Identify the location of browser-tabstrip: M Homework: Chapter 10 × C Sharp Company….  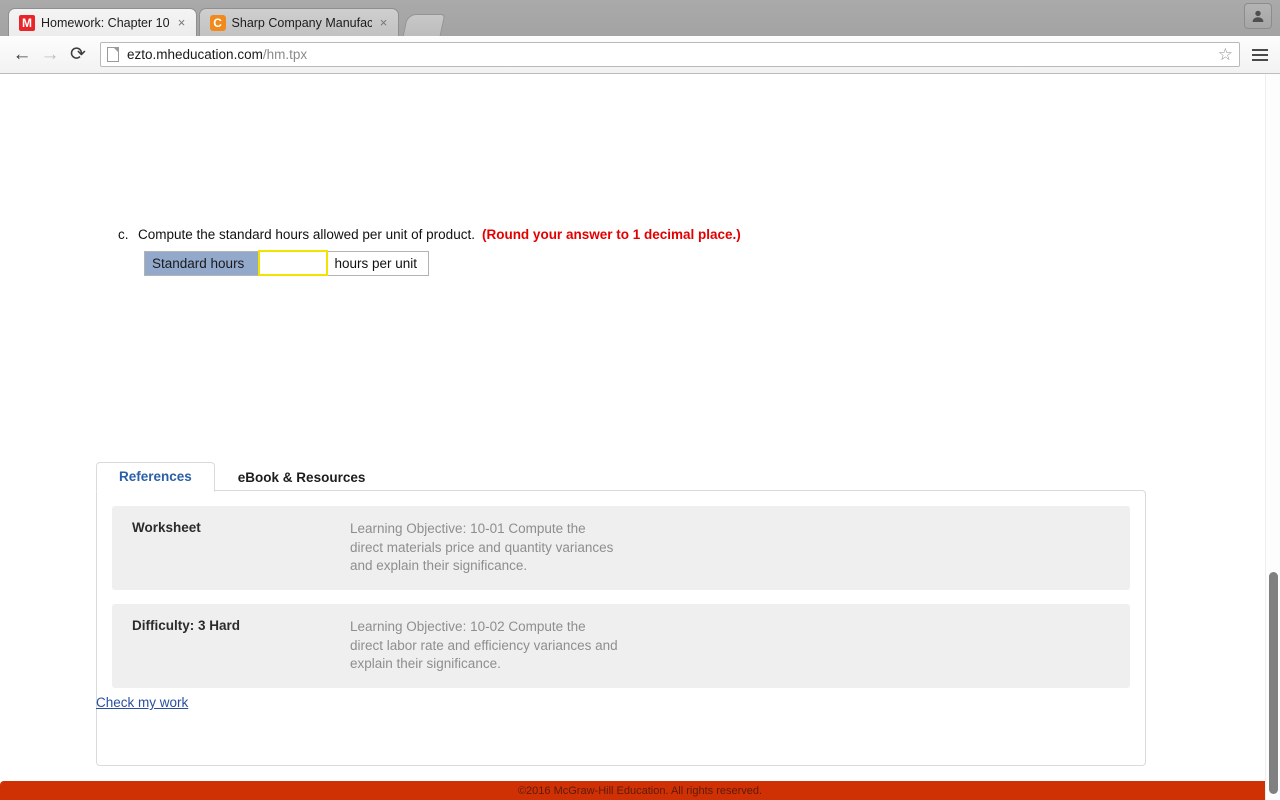
(640, 18).